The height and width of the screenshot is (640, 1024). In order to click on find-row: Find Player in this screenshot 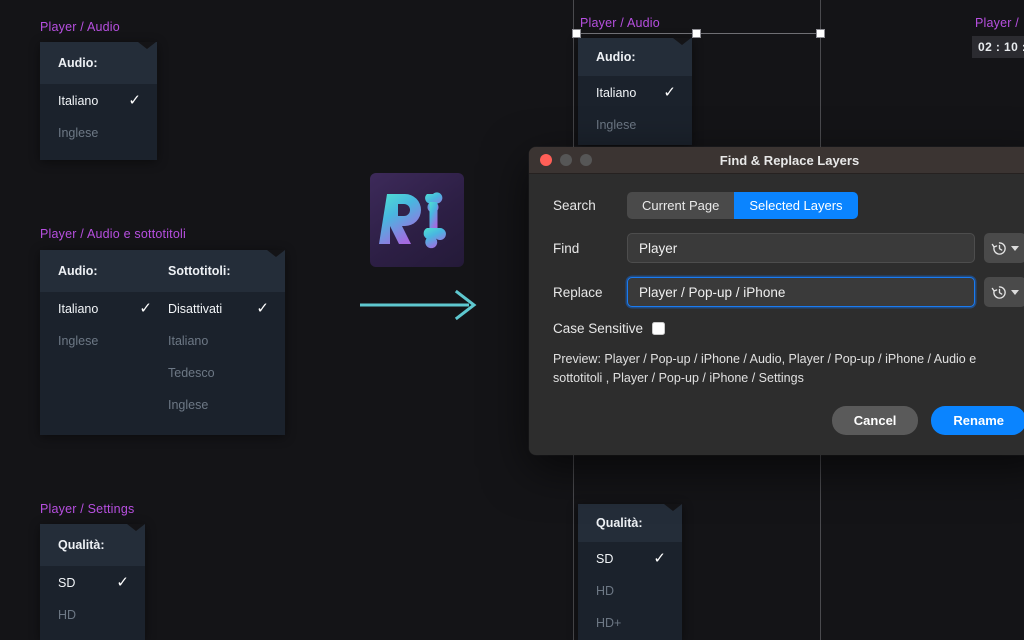, I will do `click(788, 248)`.